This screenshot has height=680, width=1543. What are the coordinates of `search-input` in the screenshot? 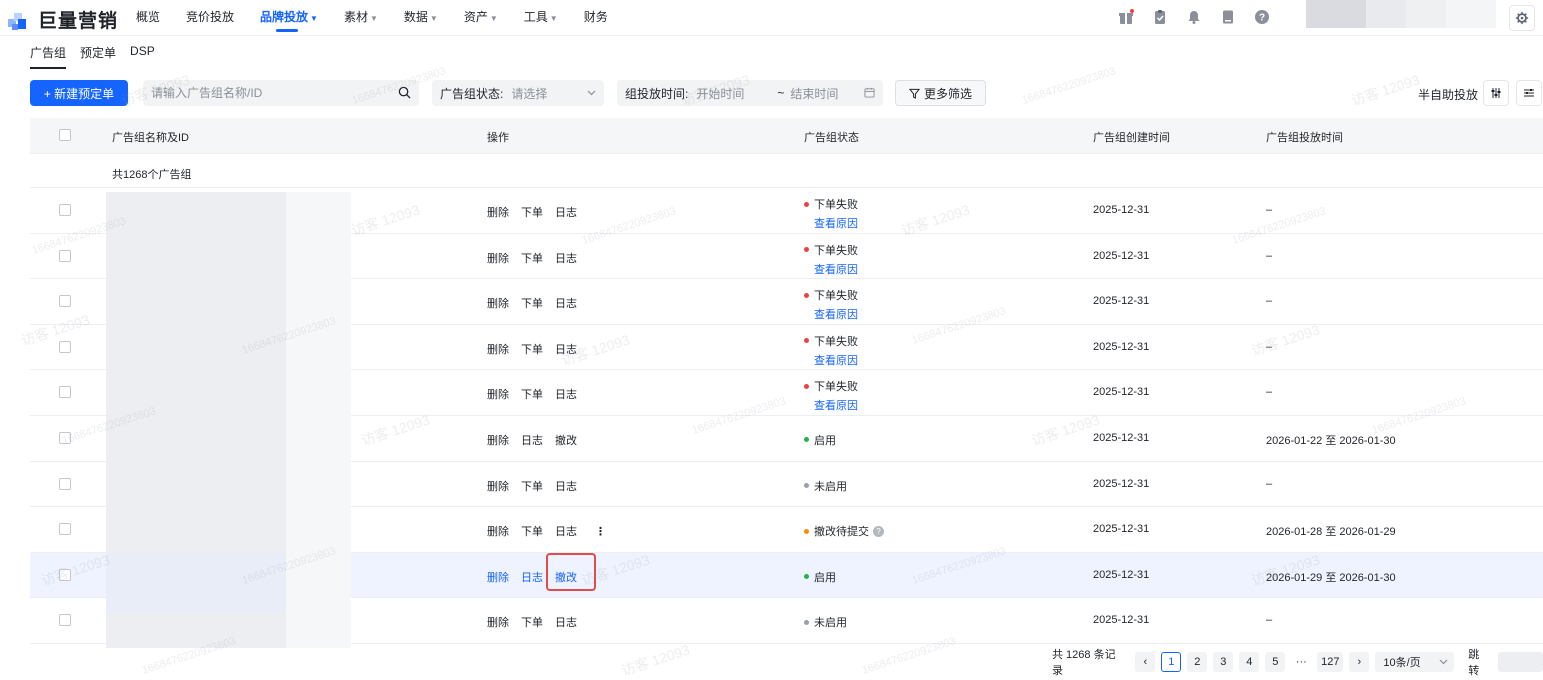 It's located at (271, 93).